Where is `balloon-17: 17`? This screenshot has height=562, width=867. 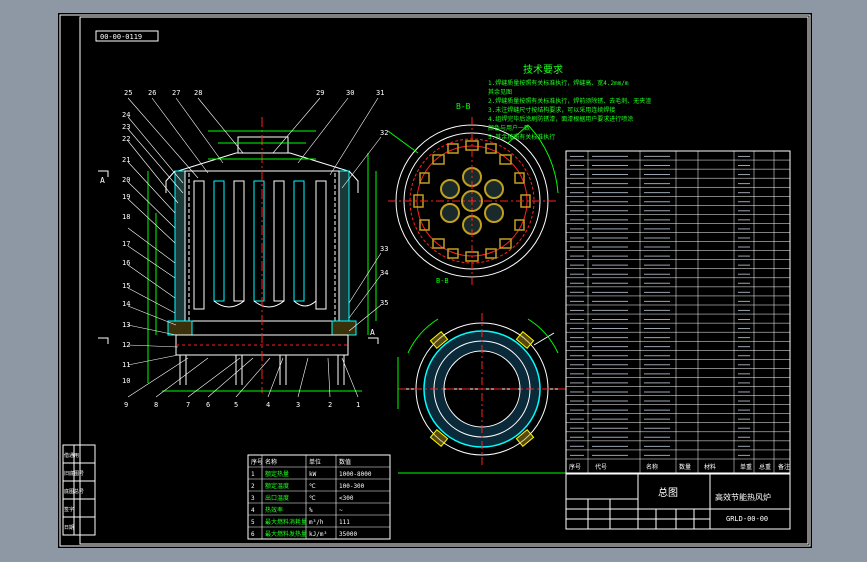 balloon-17: 17 is located at coordinates (126, 244).